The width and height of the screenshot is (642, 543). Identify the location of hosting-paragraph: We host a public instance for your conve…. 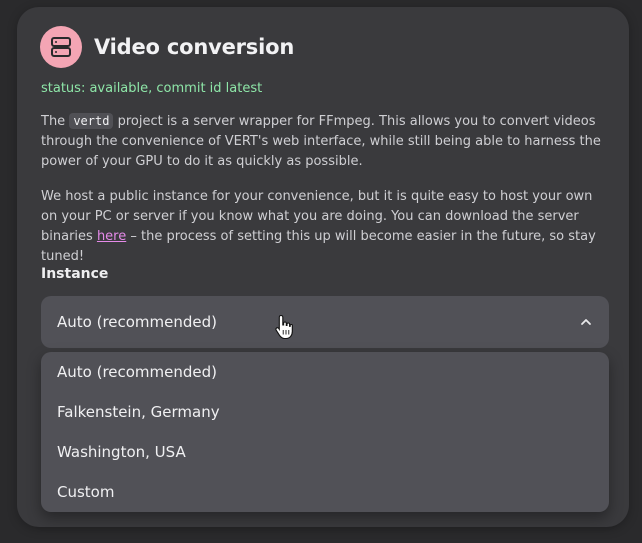
(326, 227).